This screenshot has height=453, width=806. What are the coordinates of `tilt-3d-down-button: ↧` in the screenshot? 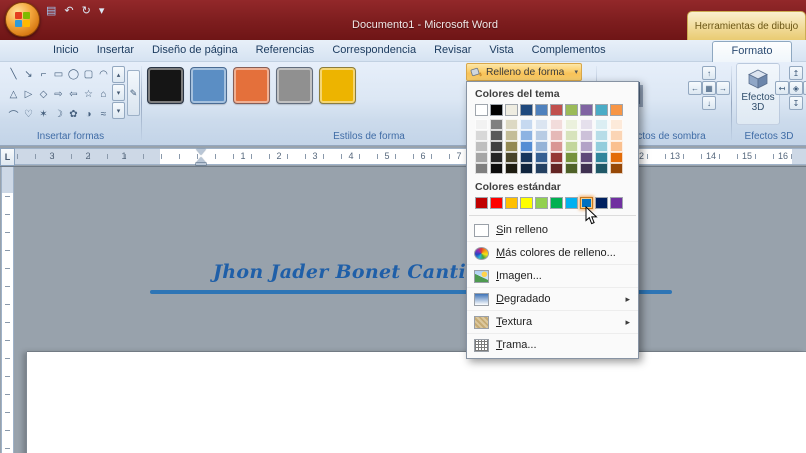 It's located at (796, 103).